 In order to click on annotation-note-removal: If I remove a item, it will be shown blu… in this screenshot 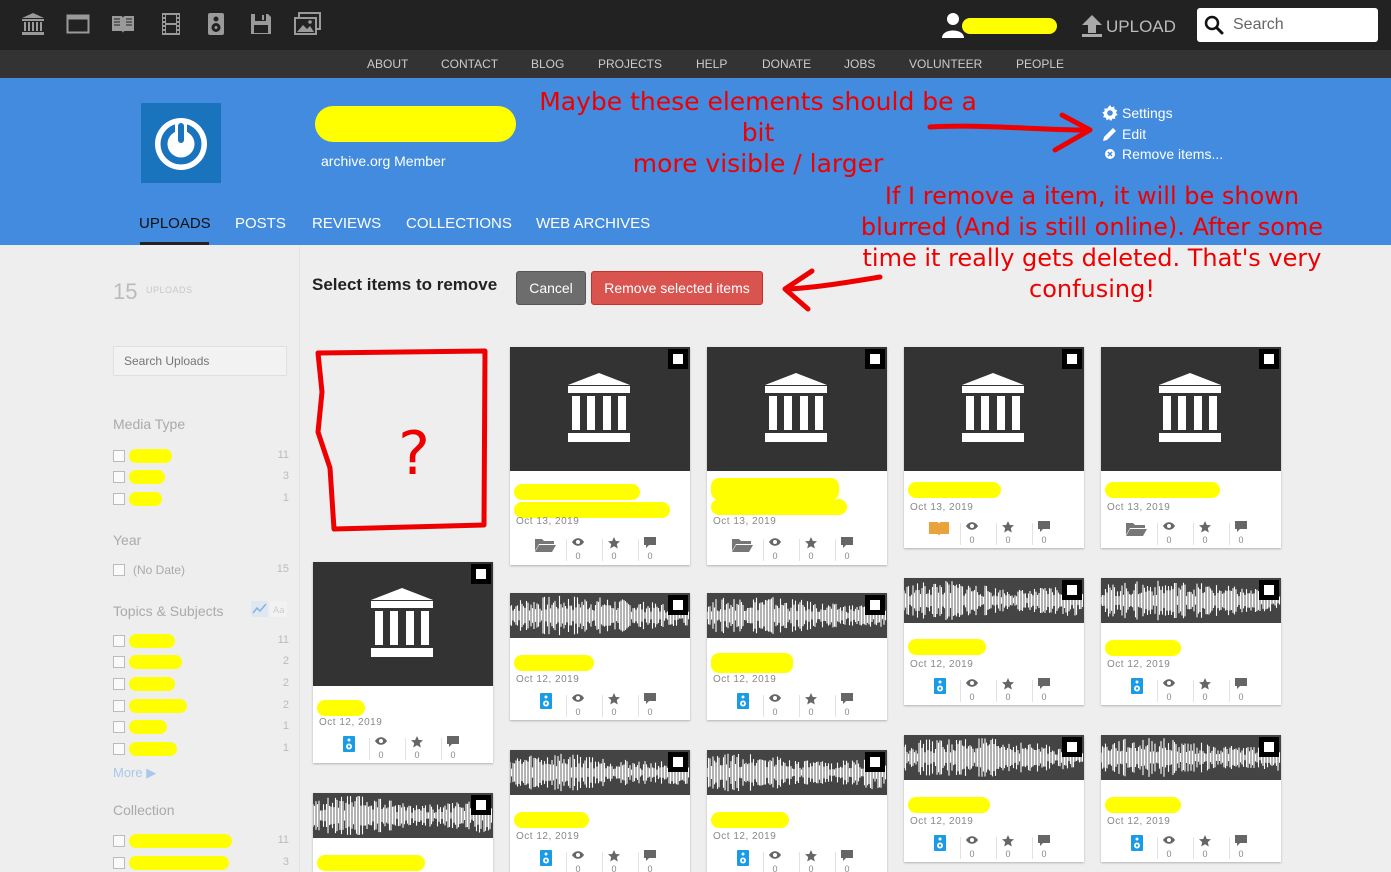, I will do `click(1092, 243)`.